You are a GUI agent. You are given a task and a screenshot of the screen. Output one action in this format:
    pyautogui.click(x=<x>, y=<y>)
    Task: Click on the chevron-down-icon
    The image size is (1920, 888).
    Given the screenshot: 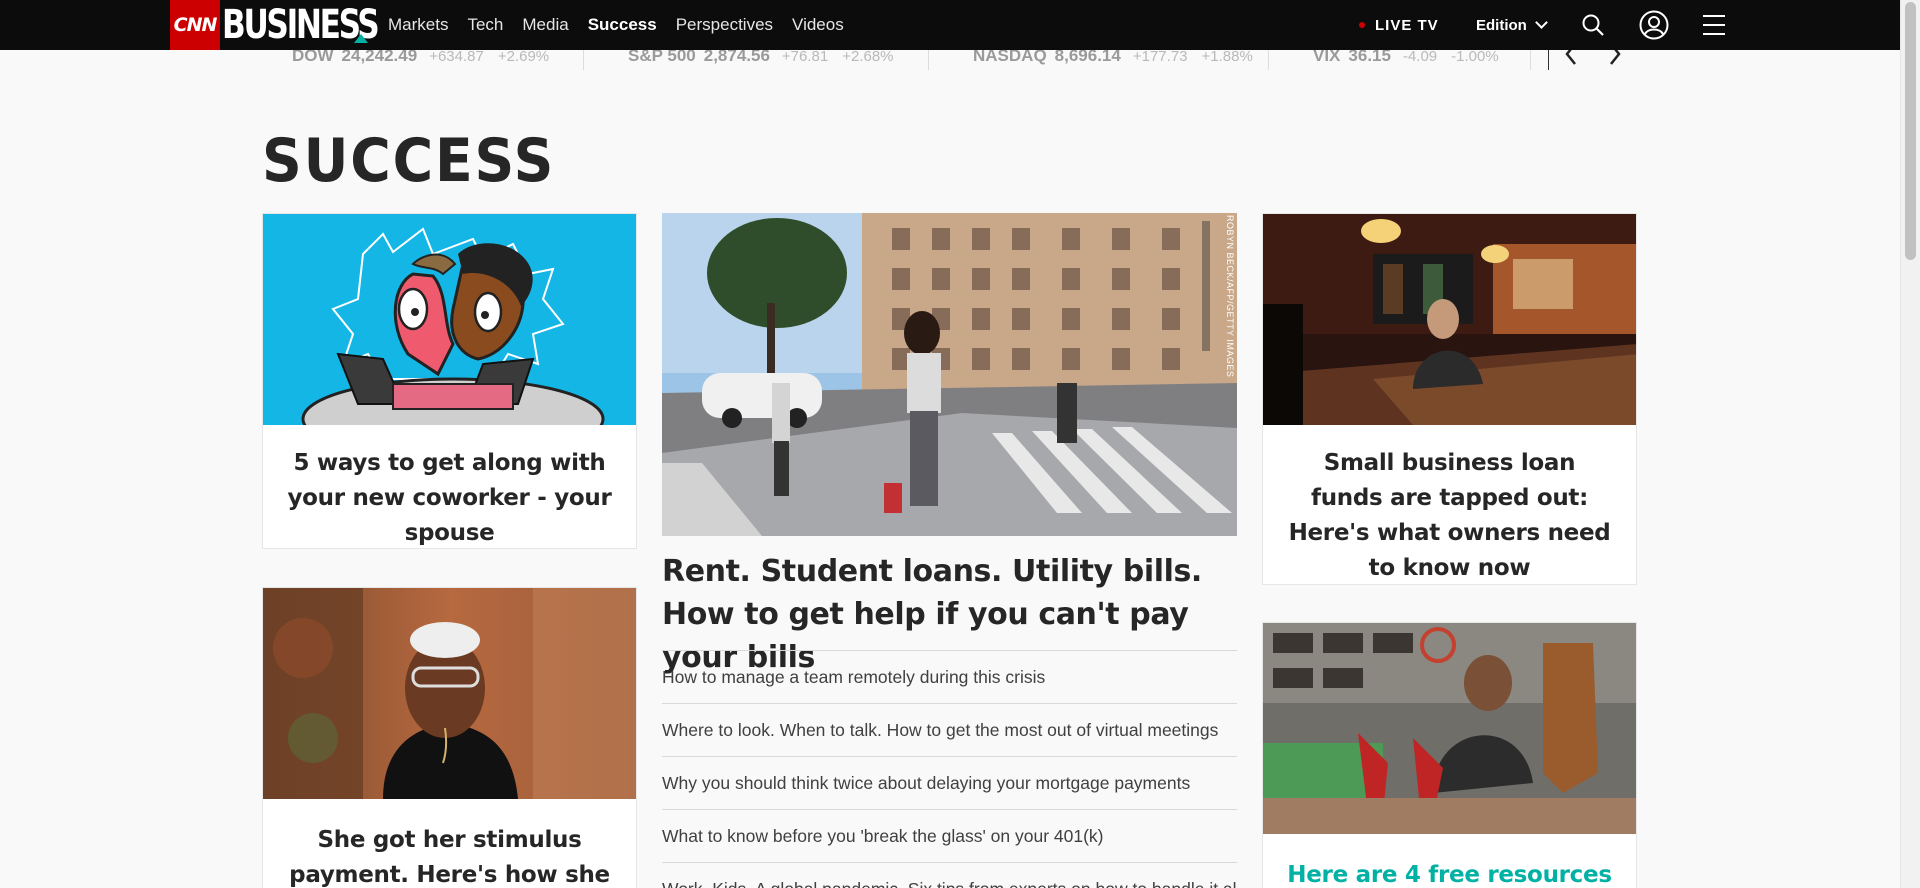 What is the action you would take?
    pyautogui.click(x=1541, y=22)
    